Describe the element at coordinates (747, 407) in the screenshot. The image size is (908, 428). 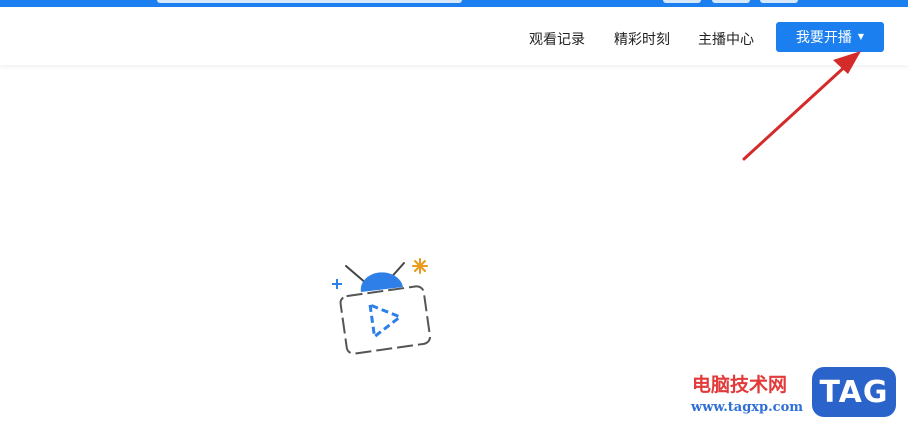
I see `watermark-url: www.tagxp.com` at that location.